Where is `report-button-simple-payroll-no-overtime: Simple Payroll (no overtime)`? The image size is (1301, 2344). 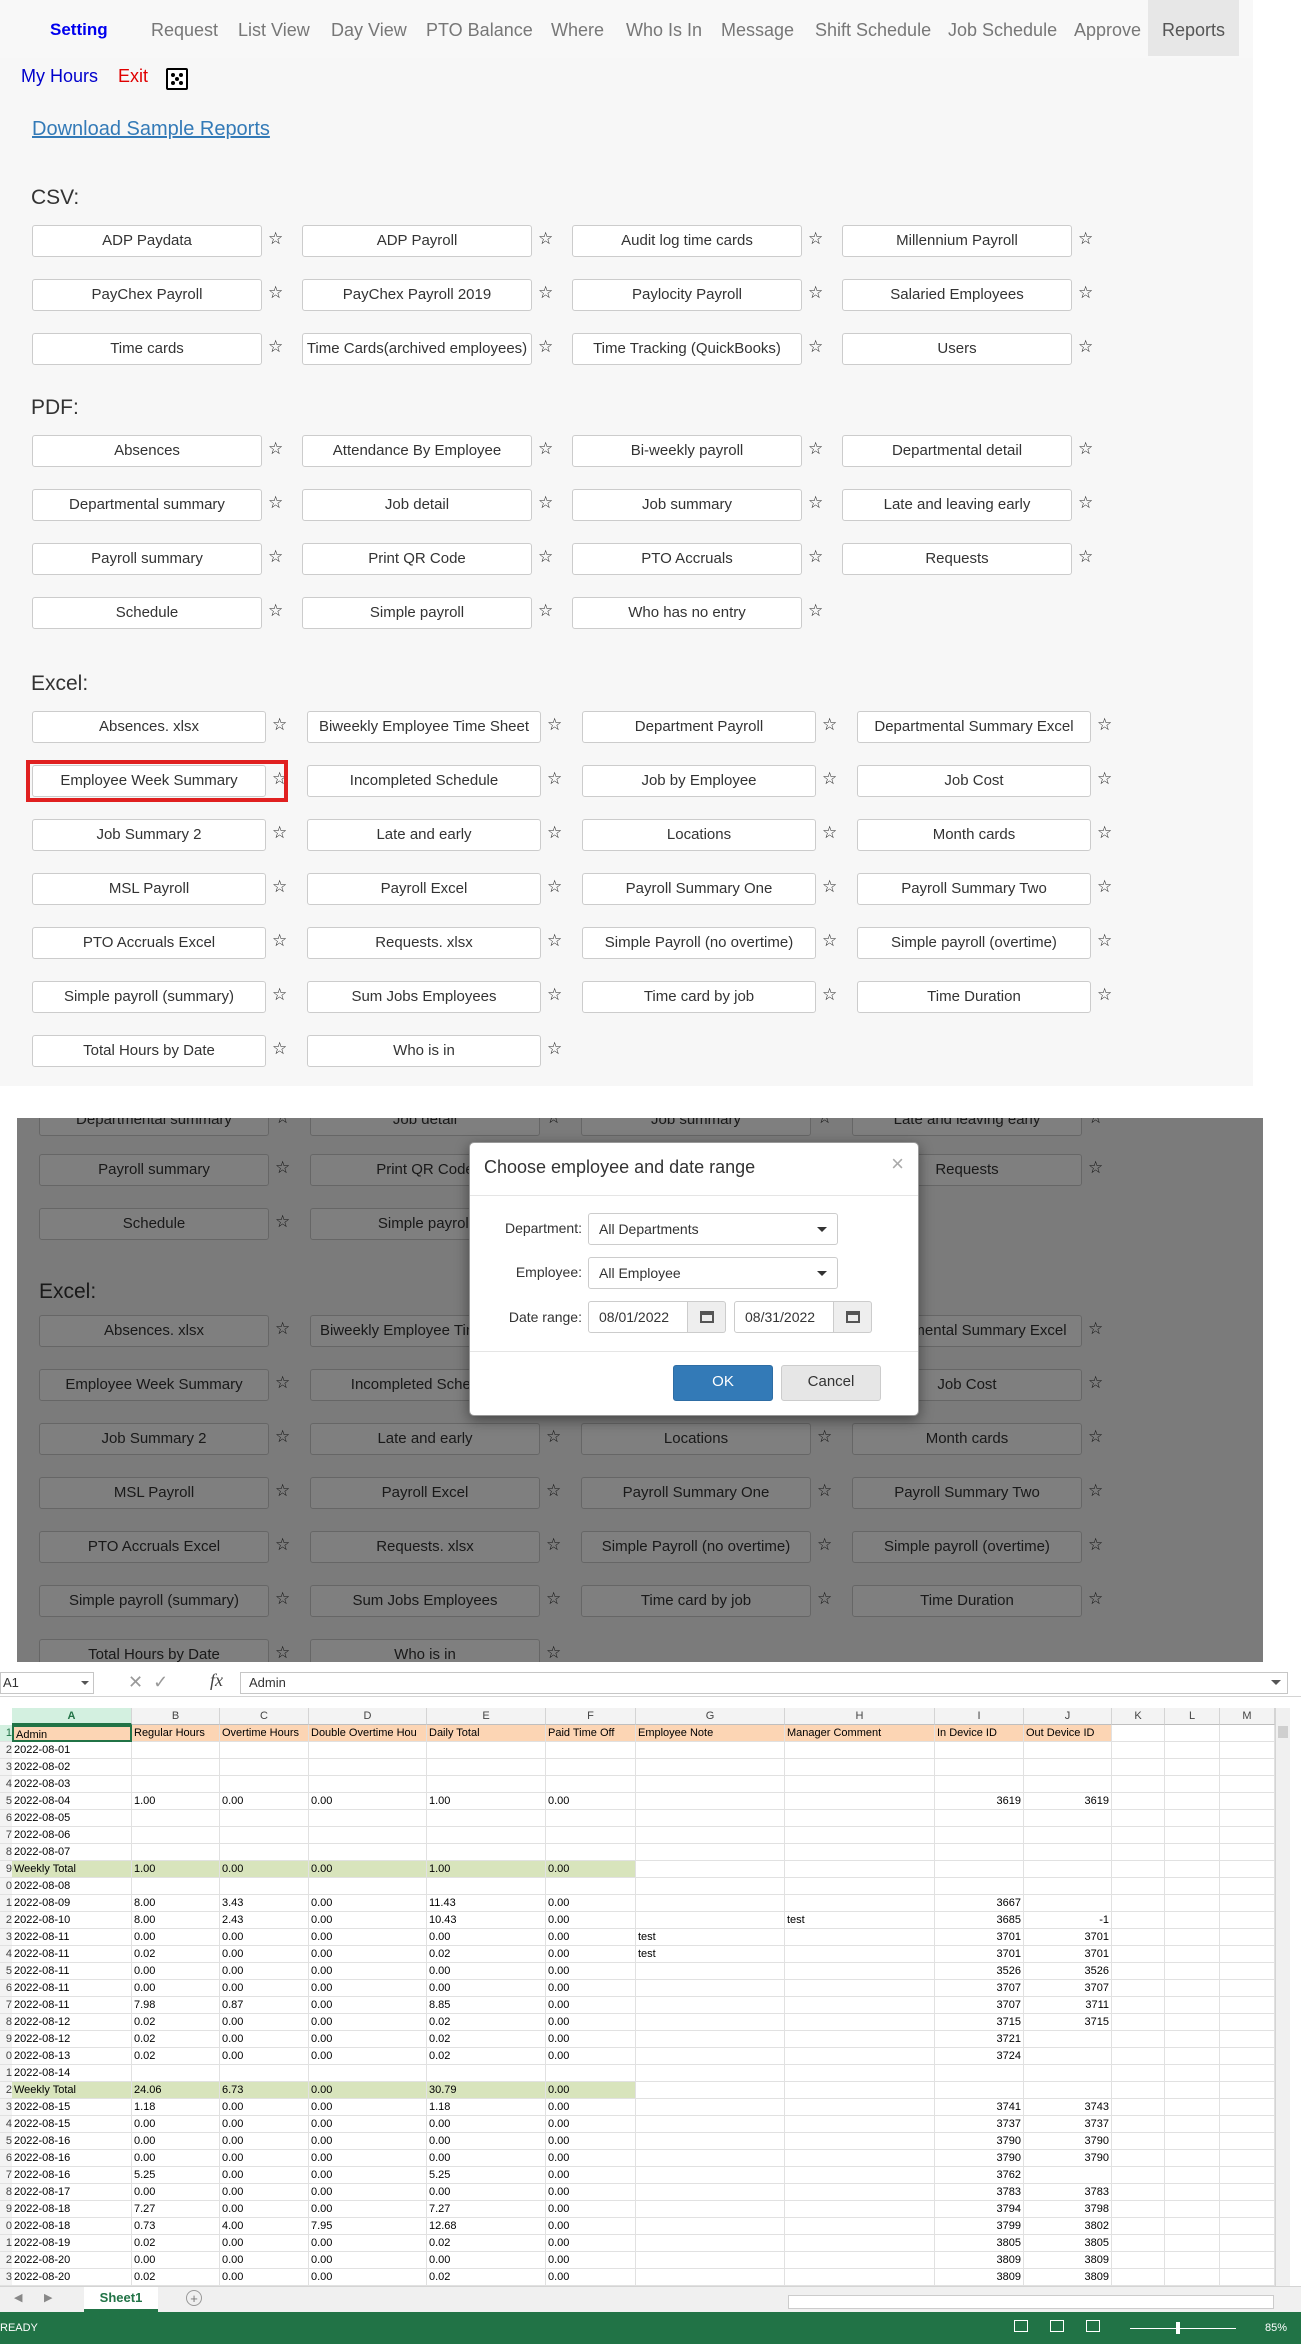 report-button-simple-payroll-no-overtime: Simple Payroll (no overtime) is located at coordinates (699, 943).